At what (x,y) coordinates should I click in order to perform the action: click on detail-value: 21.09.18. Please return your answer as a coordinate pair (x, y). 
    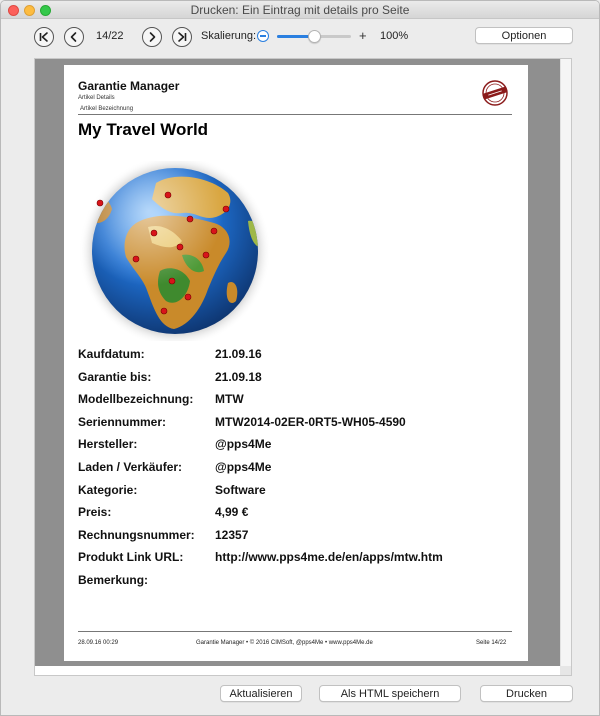
    Looking at the image, I should click on (238, 376).